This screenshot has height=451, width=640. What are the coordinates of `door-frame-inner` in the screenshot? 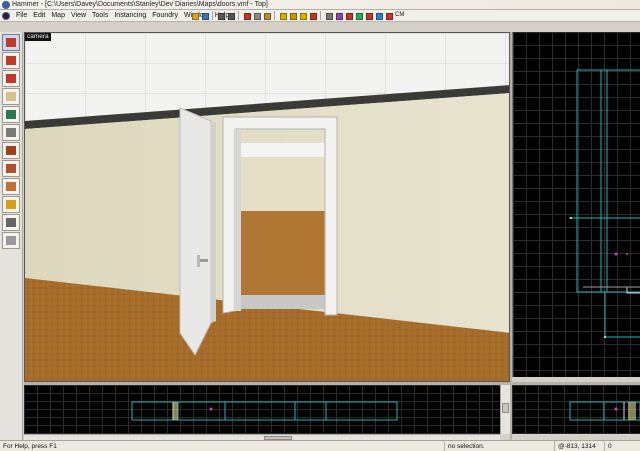 It's located at (238, 220).